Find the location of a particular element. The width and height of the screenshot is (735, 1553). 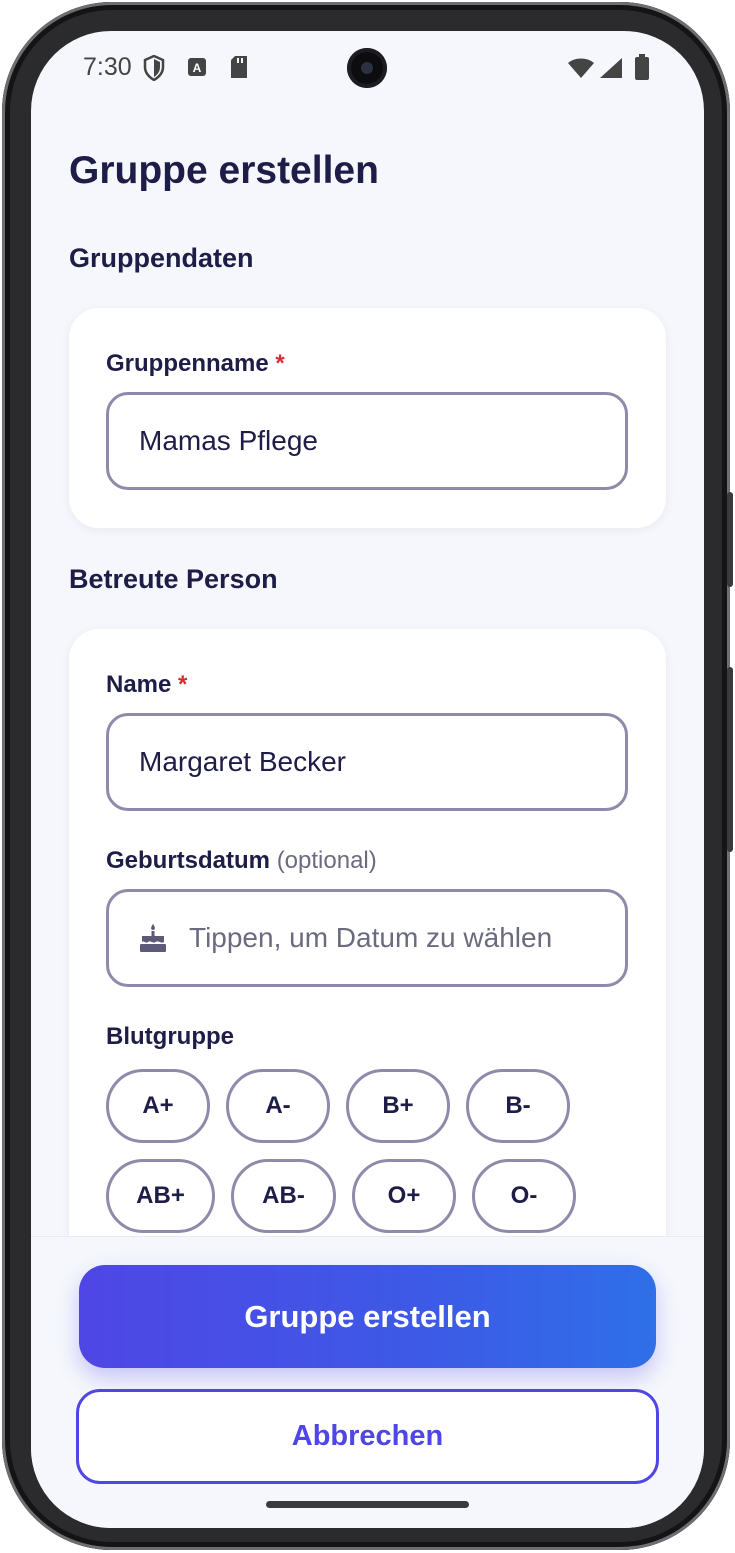

power-button is located at coordinates (730, 759).